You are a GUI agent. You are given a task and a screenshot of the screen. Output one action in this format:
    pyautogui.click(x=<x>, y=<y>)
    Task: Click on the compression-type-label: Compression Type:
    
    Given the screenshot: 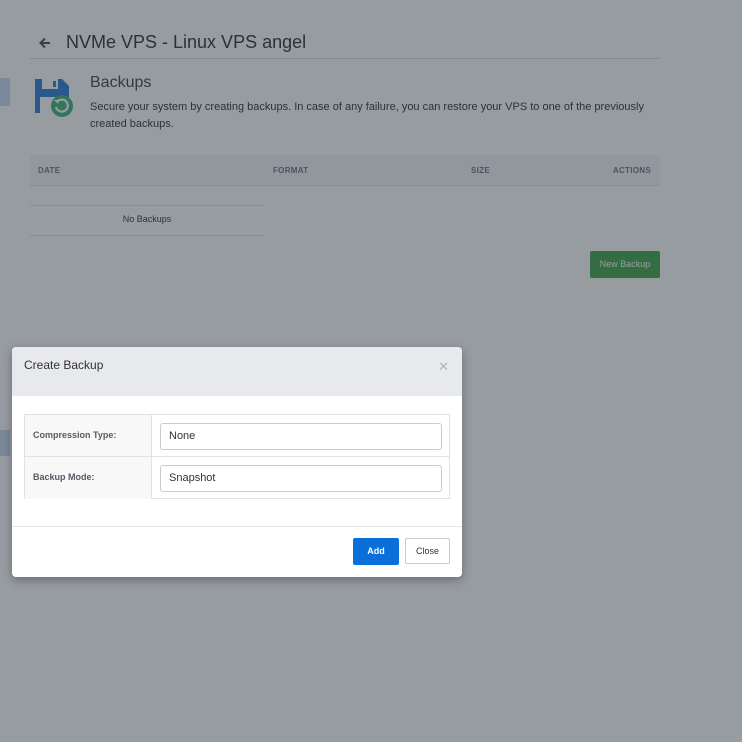 What is the action you would take?
    pyautogui.click(x=75, y=435)
    